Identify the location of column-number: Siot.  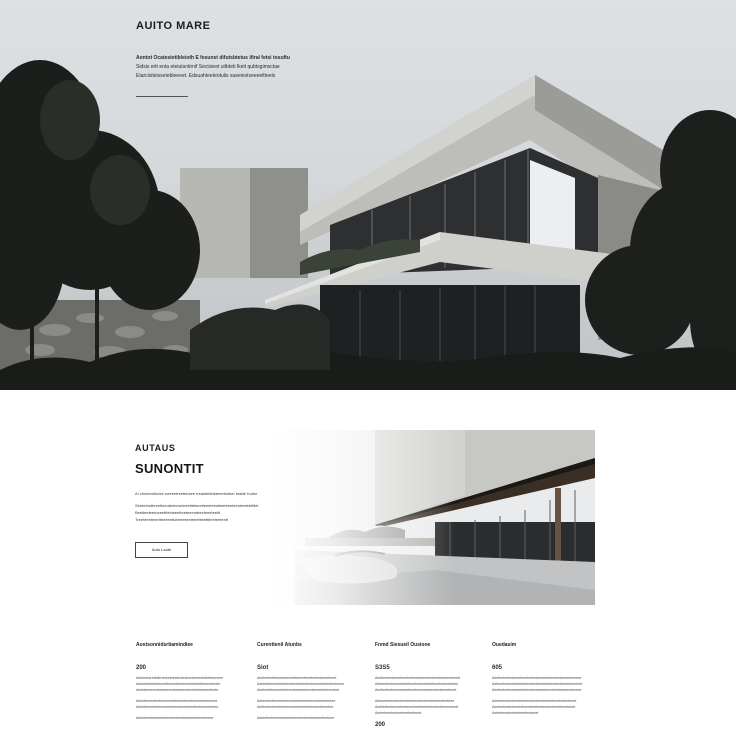
(263, 668).